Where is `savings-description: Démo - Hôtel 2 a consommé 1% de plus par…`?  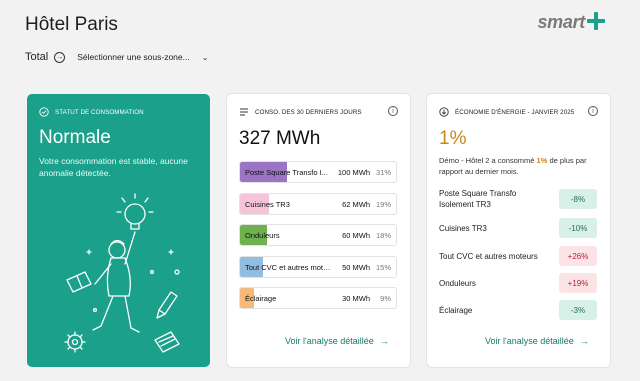 savings-description: Démo - Hôtel 2 a consommé 1% de plus par… is located at coordinates (519, 166).